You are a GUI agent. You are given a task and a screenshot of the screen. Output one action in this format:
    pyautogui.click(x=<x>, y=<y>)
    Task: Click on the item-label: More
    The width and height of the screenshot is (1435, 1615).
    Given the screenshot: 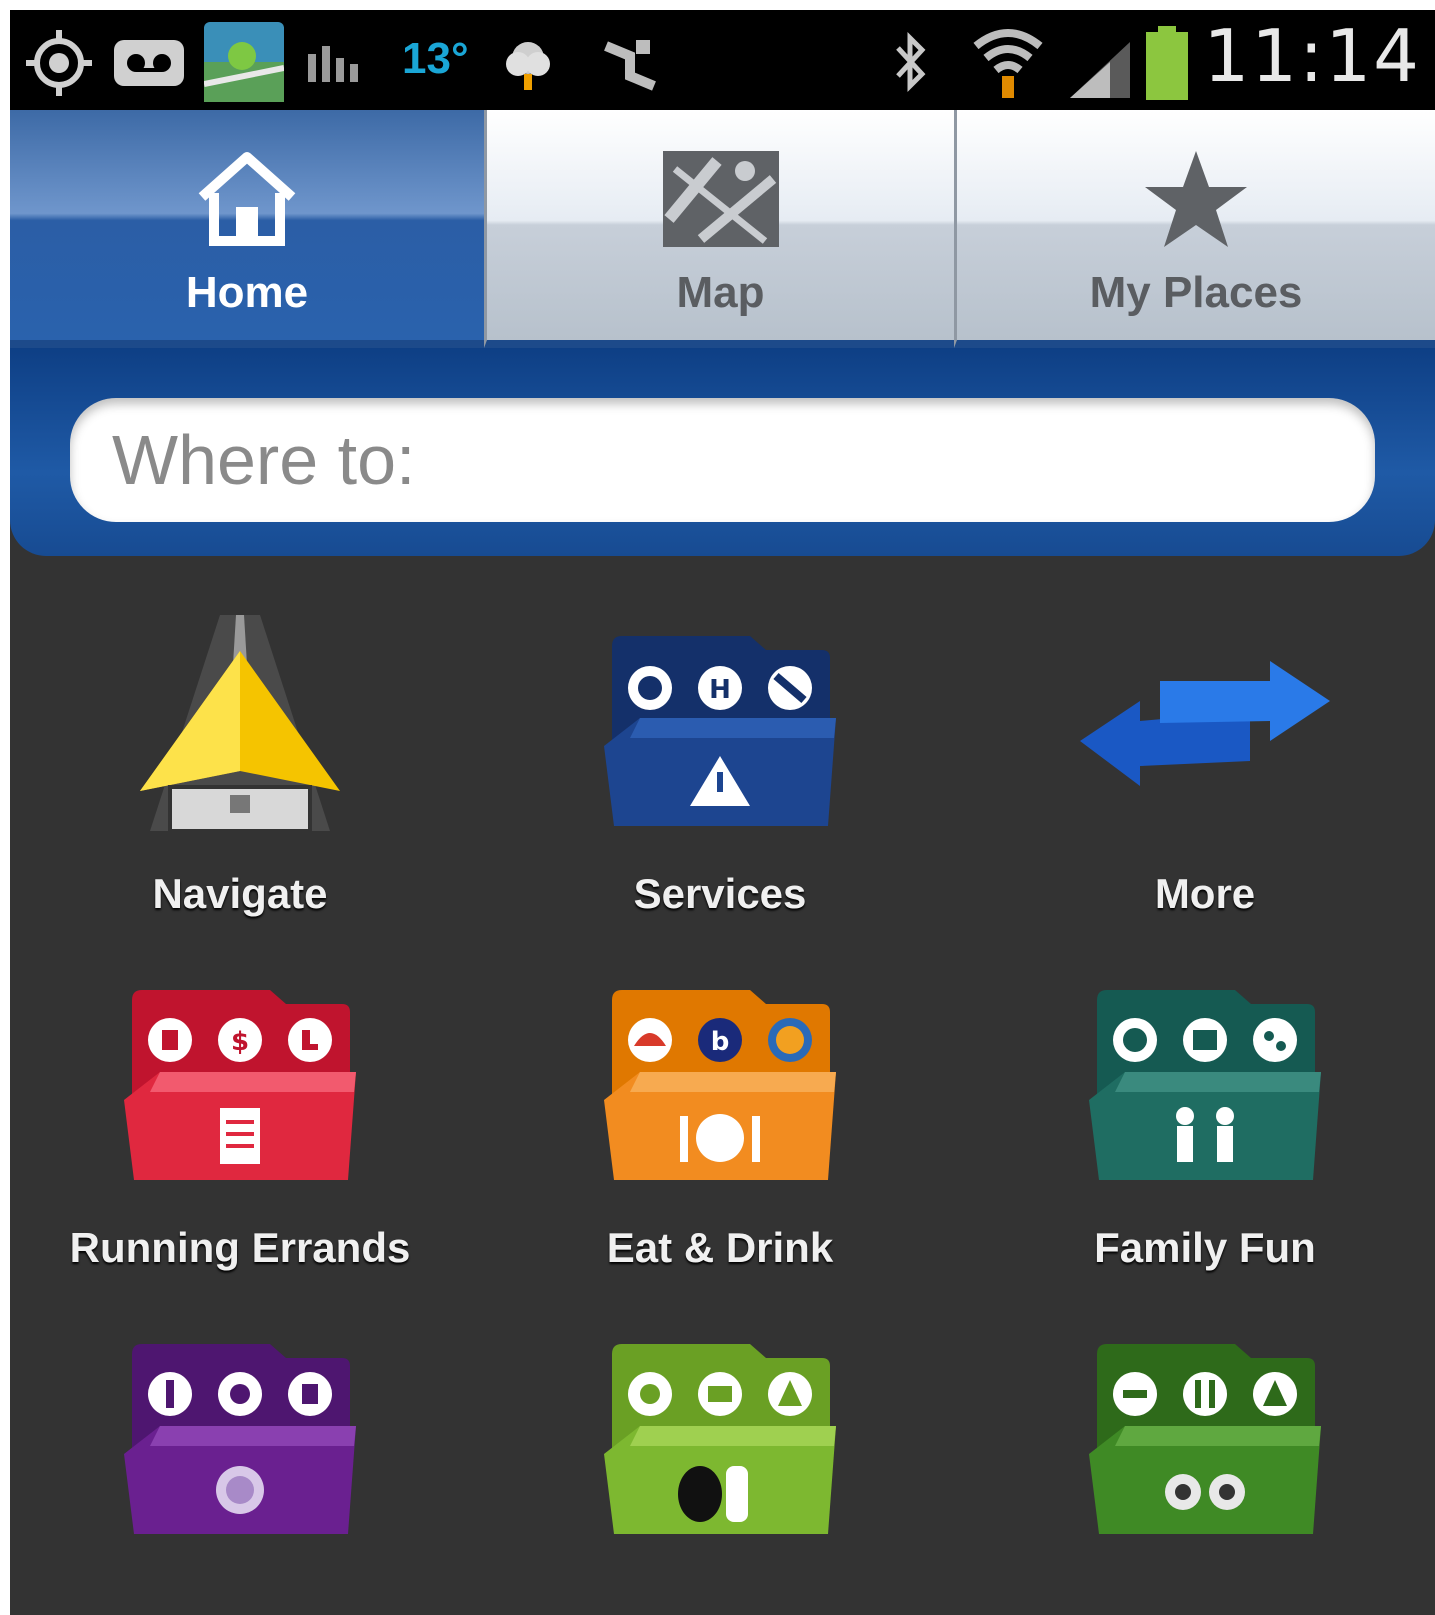 What is the action you would take?
    pyautogui.click(x=1205, y=893)
    